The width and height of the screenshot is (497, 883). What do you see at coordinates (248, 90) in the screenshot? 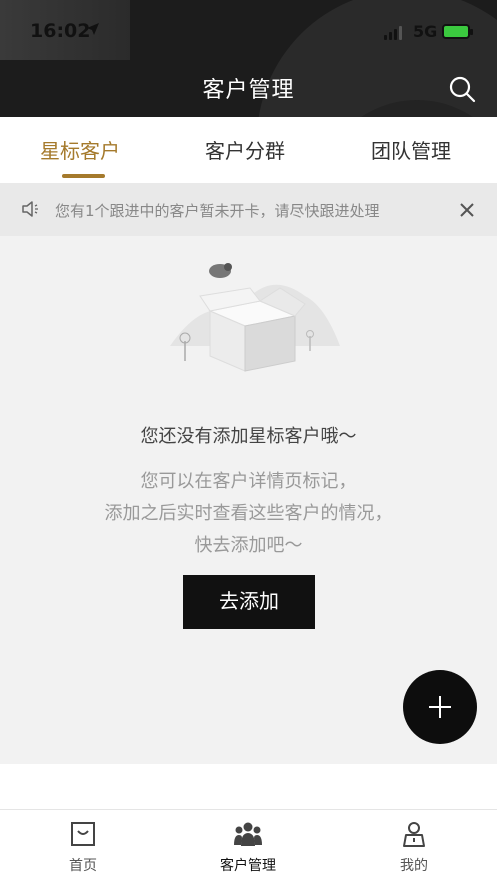
I see `page-title: 客户管理` at bounding box center [248, 90].